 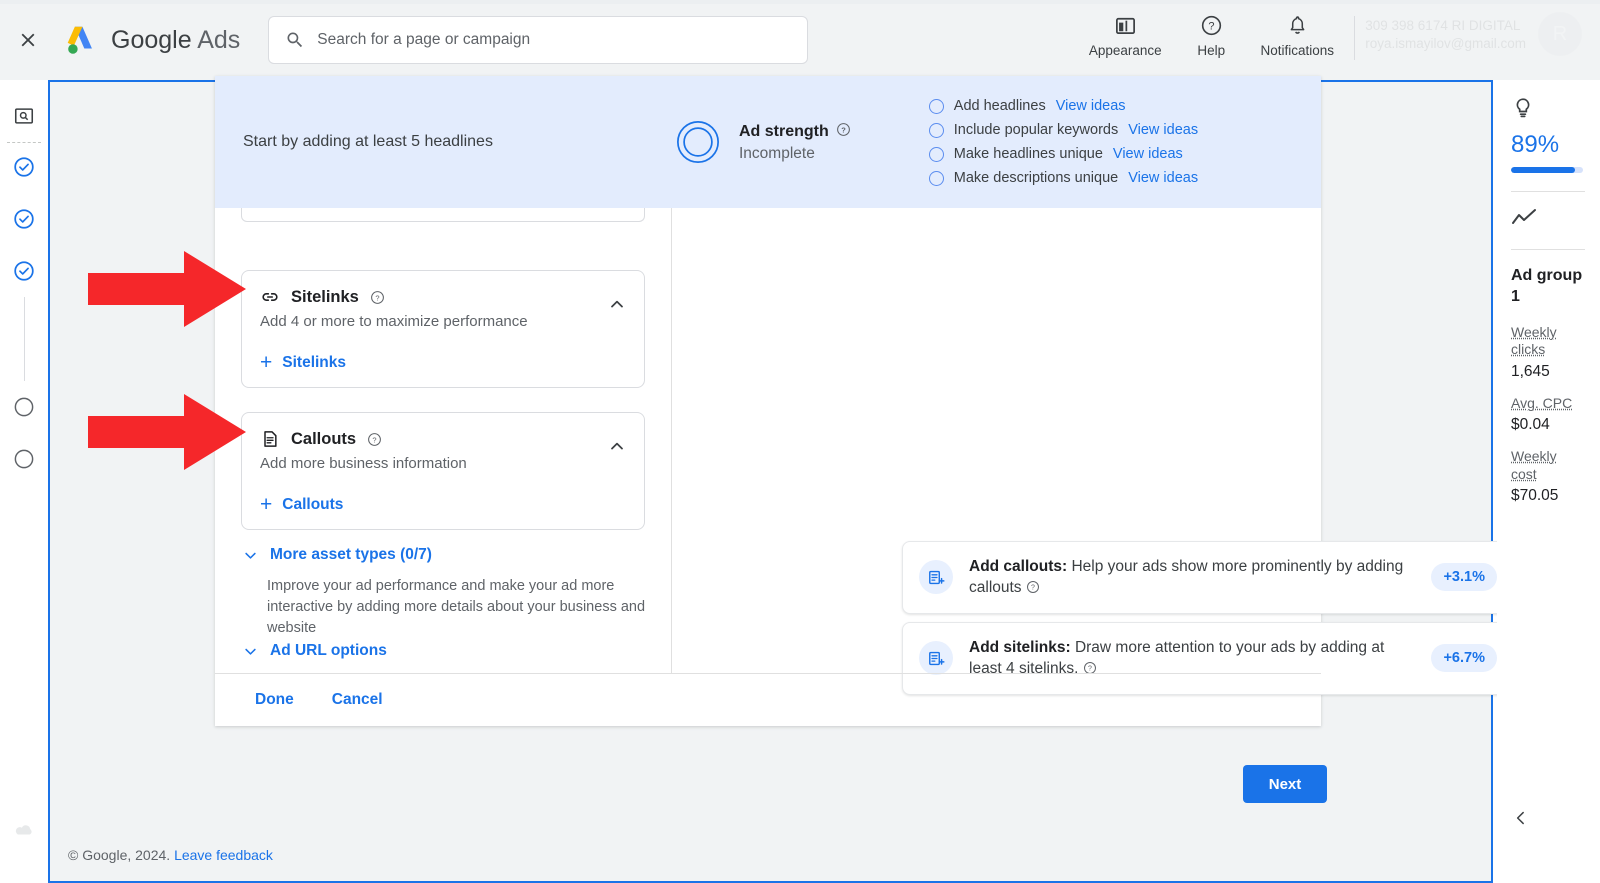 I want to click on add-sitelinks-button: + Sitelinks, so click(x=443, y=362).